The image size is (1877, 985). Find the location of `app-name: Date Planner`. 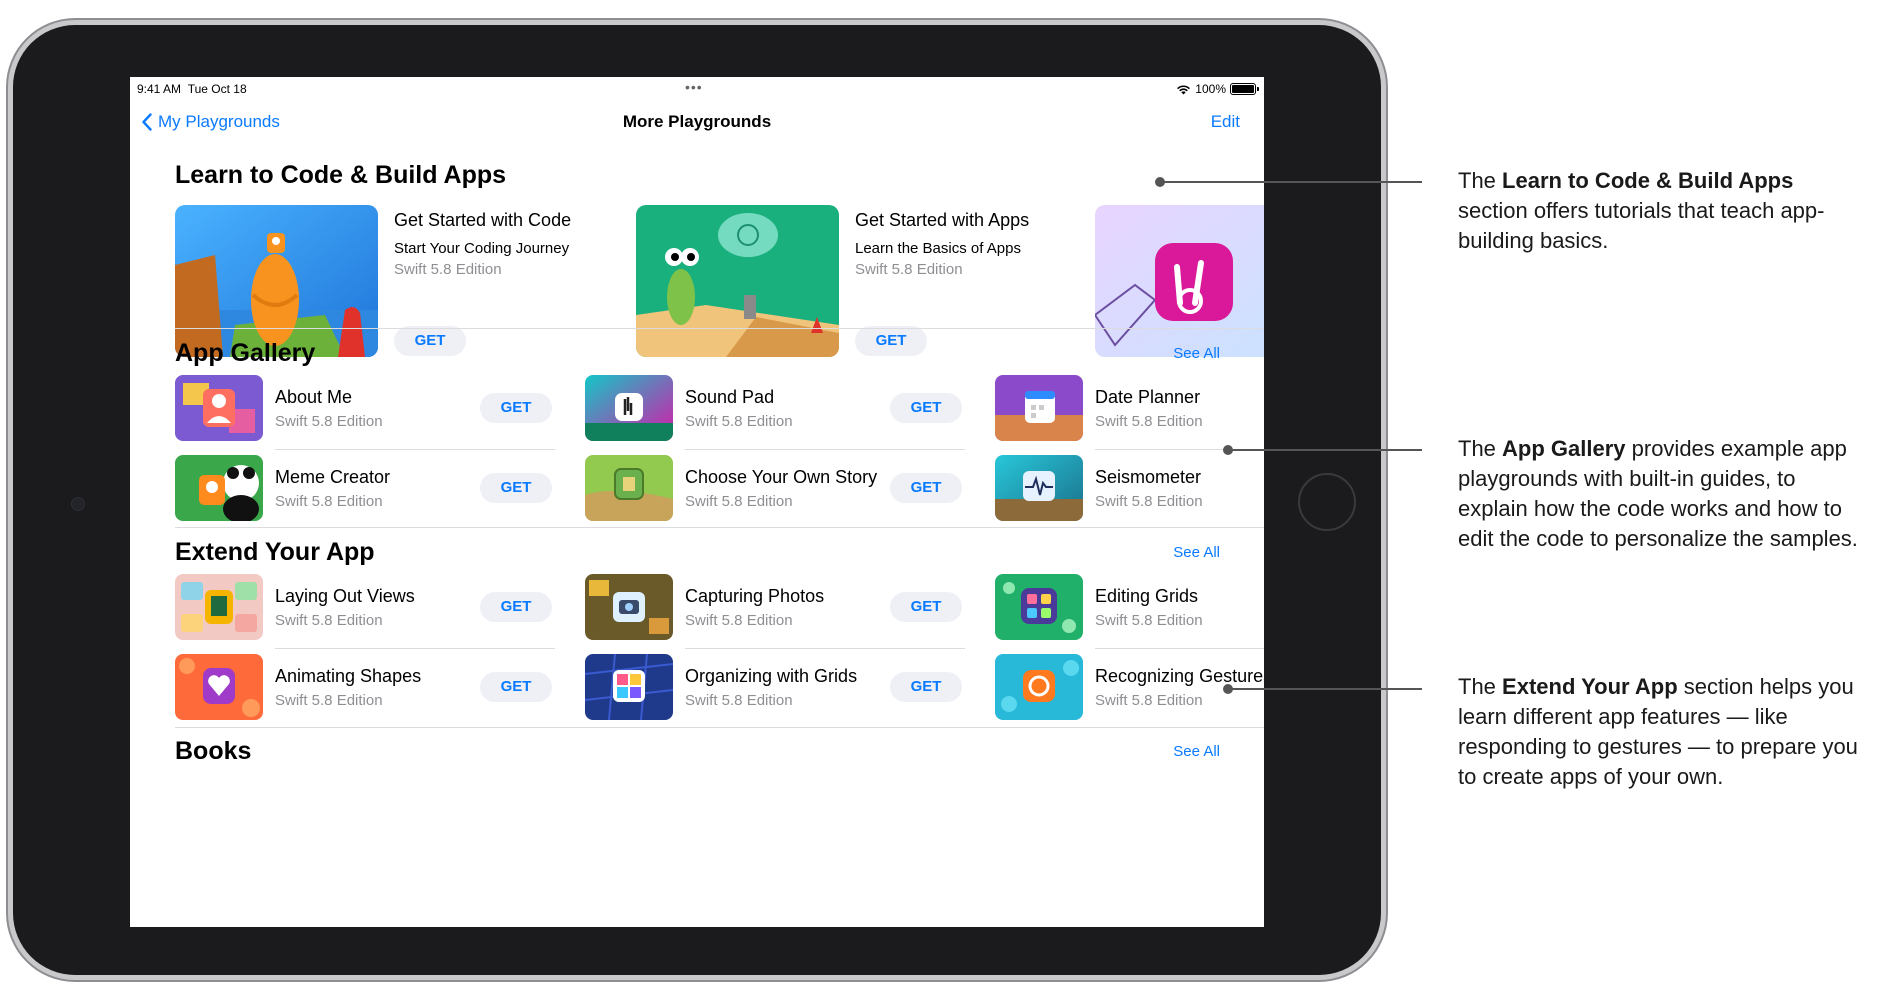

app-name: Date Planner is located at coordinates (1148, 397).